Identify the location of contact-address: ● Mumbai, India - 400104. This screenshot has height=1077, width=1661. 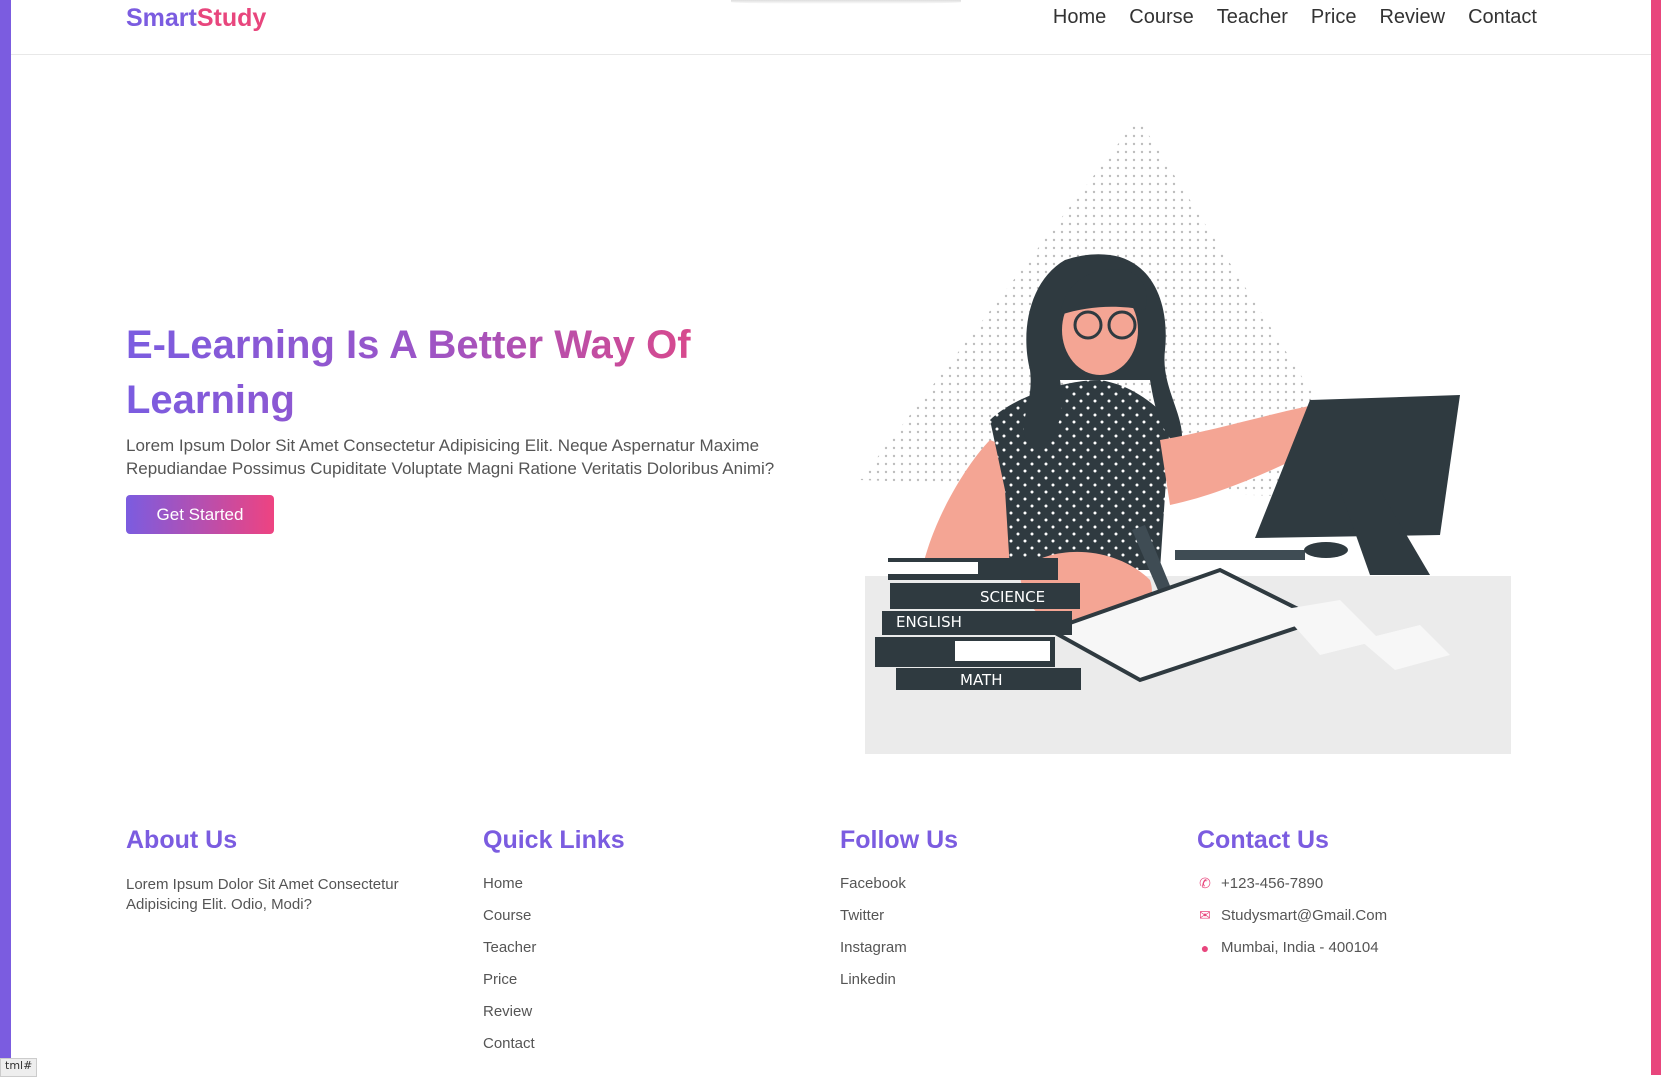
(1357, 947).